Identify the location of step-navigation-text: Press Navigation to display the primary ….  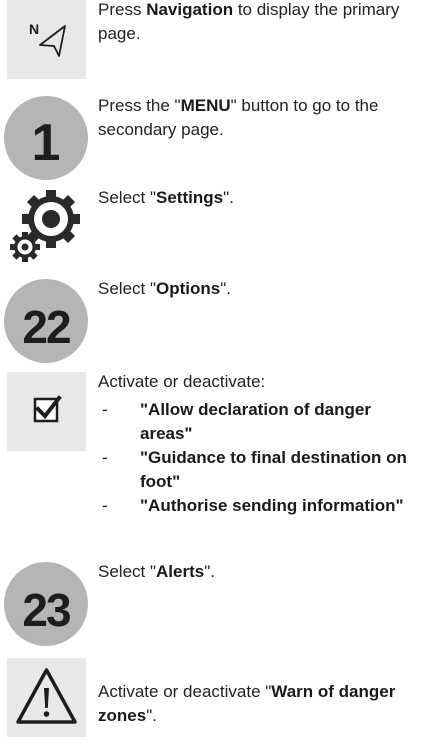
(263, 23).